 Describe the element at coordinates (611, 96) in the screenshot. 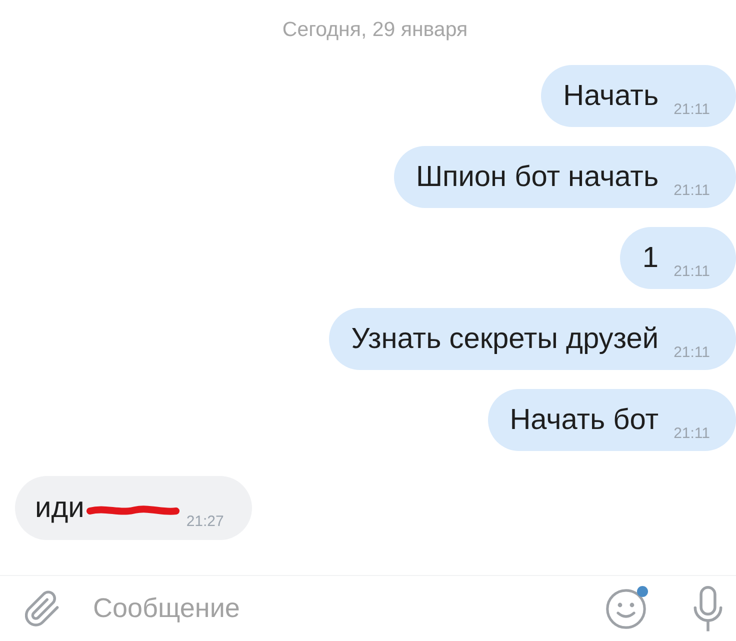

I see `message-text: Начать` at that location.